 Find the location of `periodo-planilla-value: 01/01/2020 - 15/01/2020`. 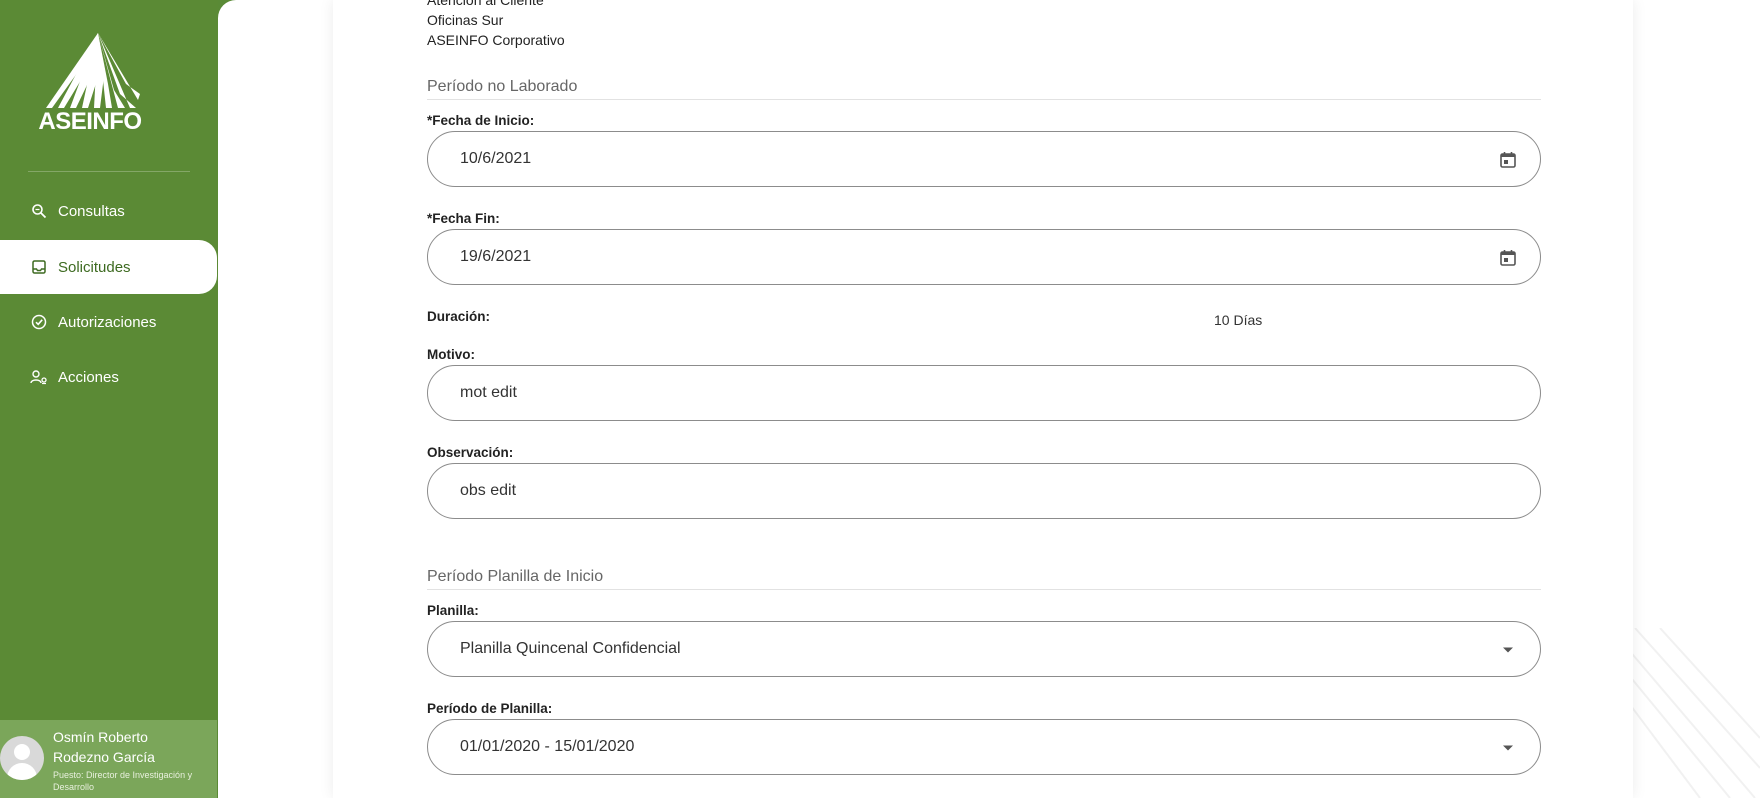

periodo-planilla-value: 01/01/2020 - 15/01/2020 is located at coordinates (547, 746).